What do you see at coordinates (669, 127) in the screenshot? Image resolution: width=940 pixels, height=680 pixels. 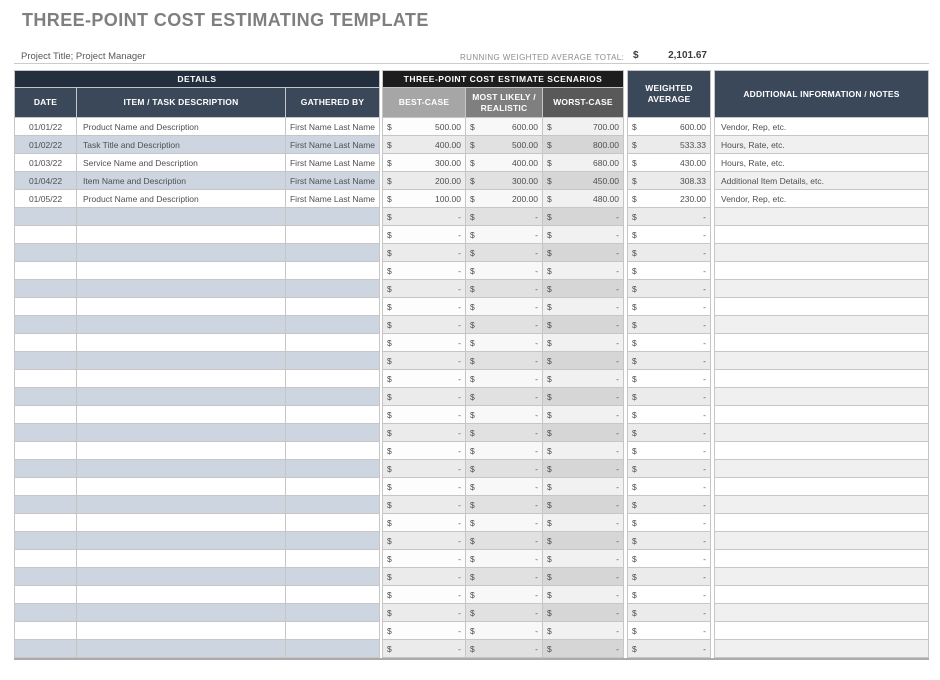 I see `cell-weighted-average: $600.00` at bounding box center [669, 127].